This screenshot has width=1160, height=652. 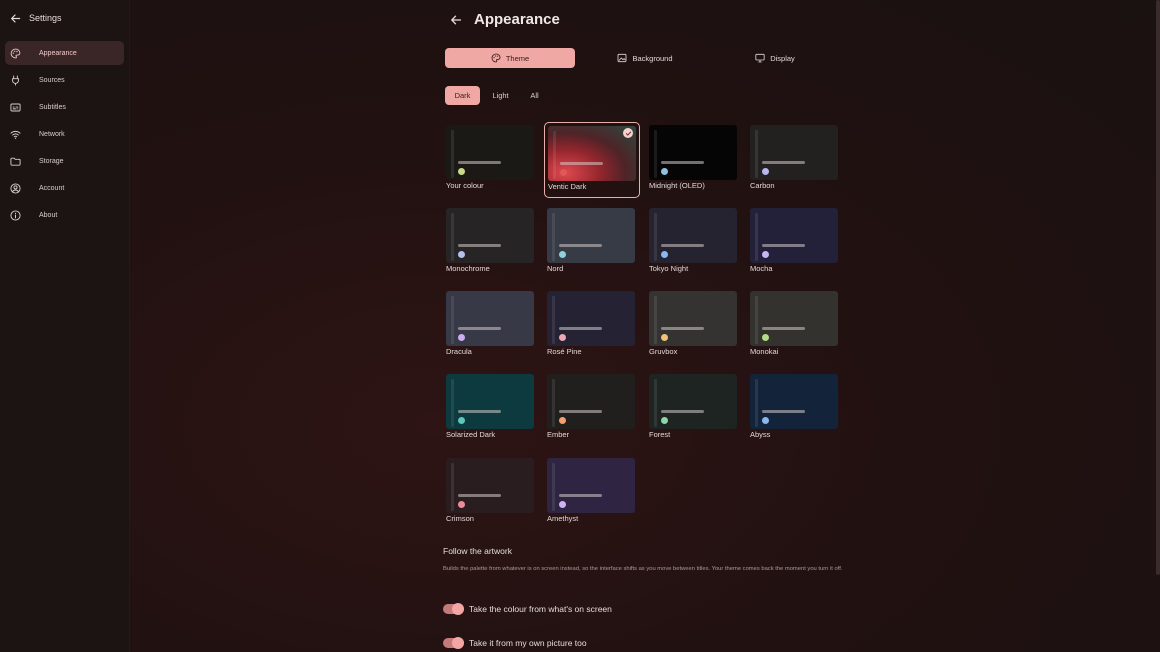 I want to click on sidebar-item-sources: Sources, so click(x=64, y=80).